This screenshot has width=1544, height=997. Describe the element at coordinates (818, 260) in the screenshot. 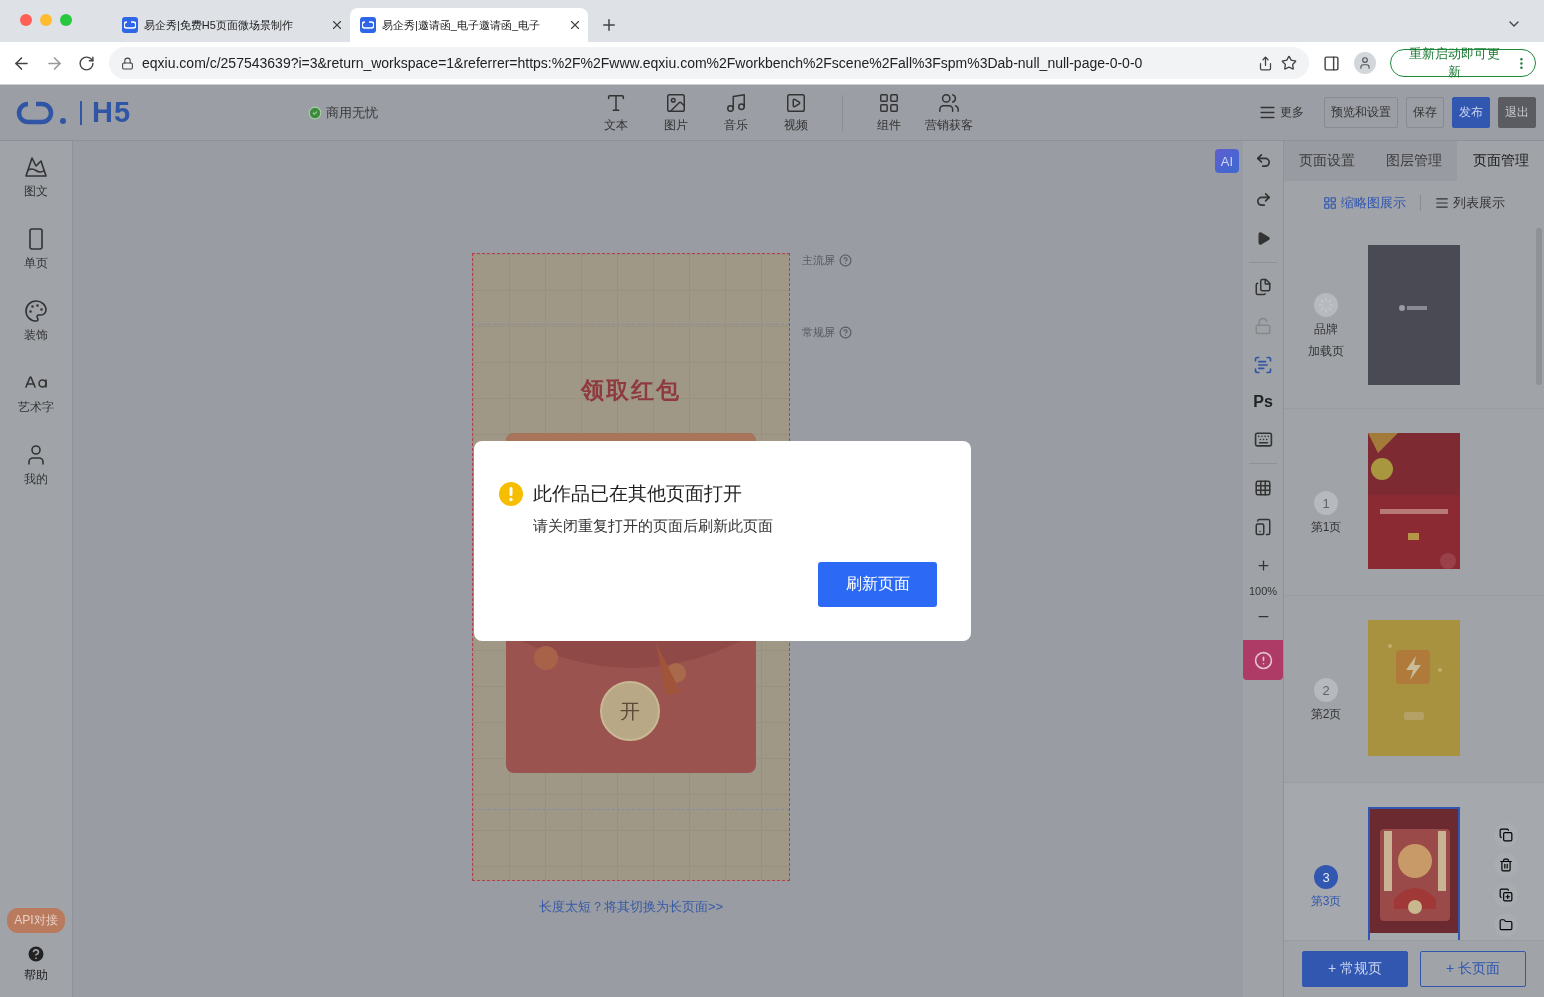

I see `screen-label: 主流屏` at that location.